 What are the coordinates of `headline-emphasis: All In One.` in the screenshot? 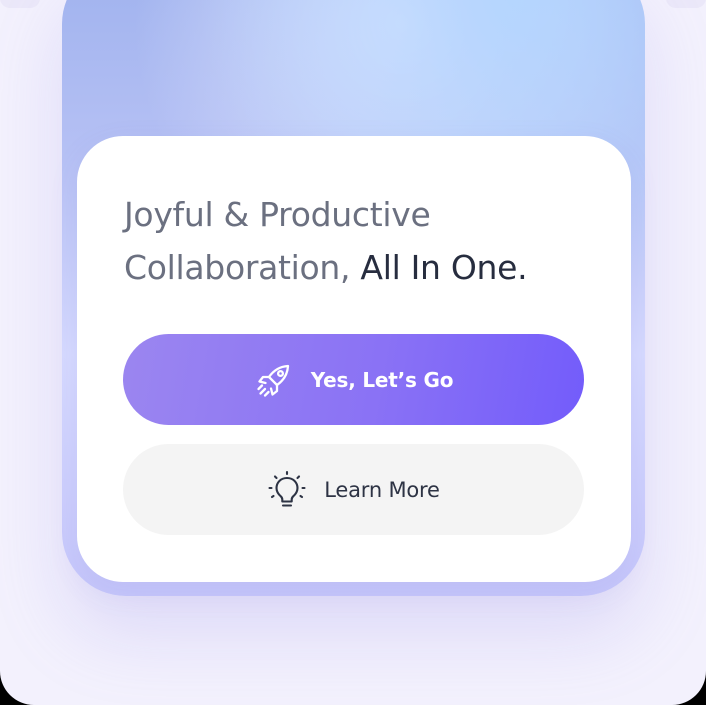 It's located at (444, 267).